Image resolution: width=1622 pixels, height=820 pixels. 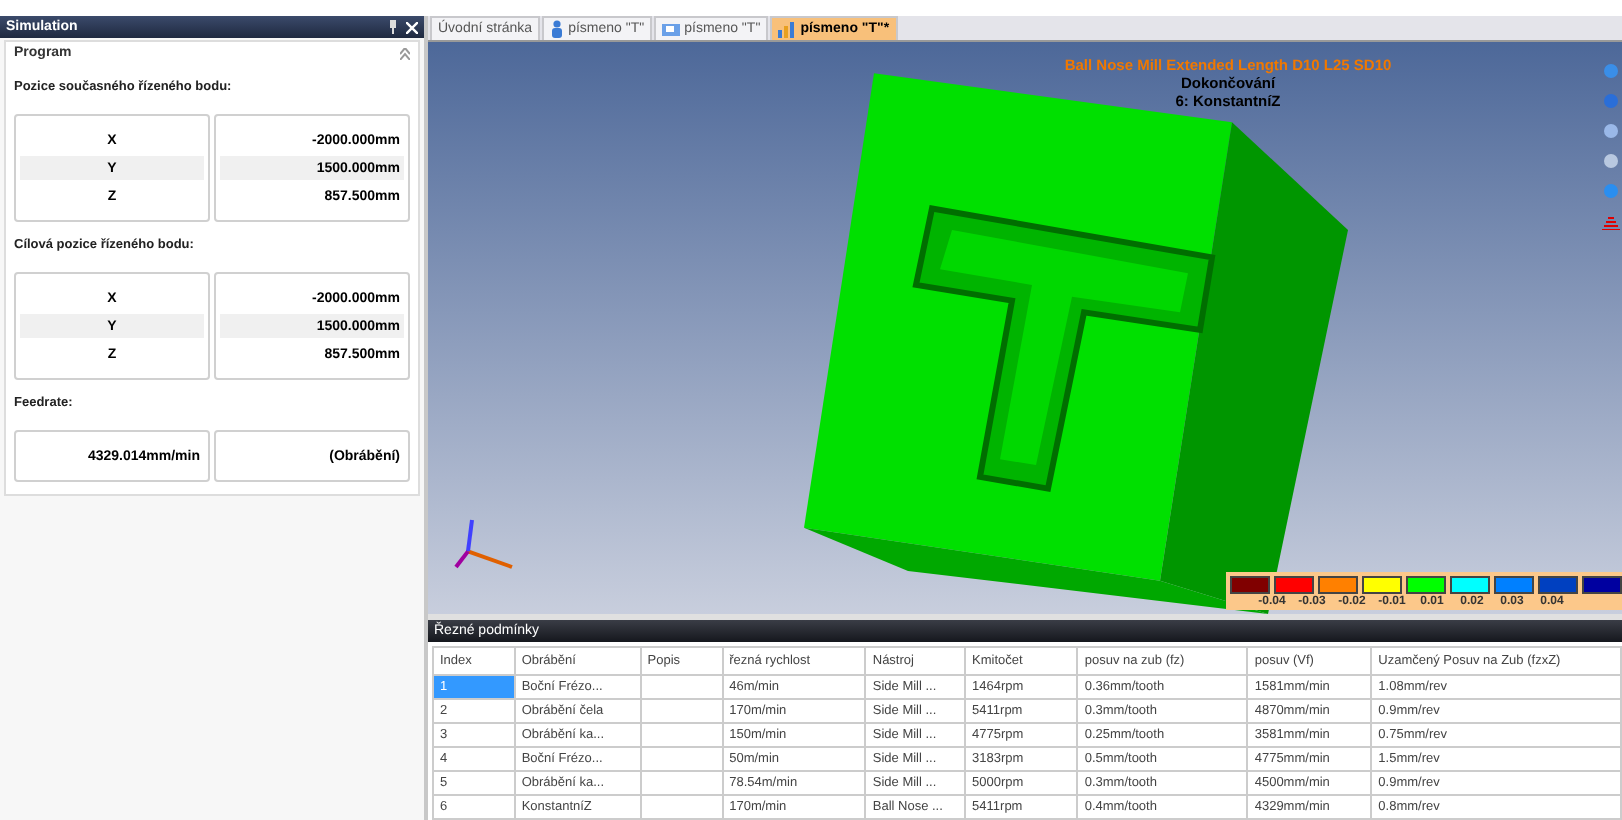 I want to click on collapse-icon, so click(x=405, y=53).